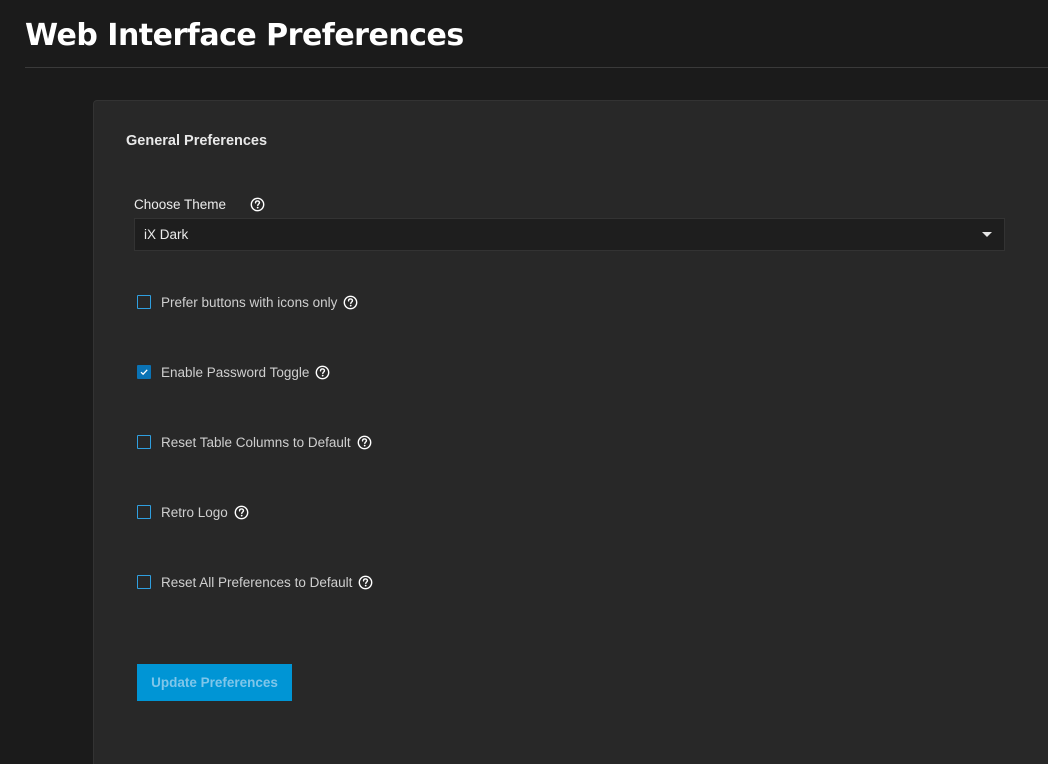 This screenshot has height=764, width=1048. I want to click on card-title: General Preferences, so click(197, 141).